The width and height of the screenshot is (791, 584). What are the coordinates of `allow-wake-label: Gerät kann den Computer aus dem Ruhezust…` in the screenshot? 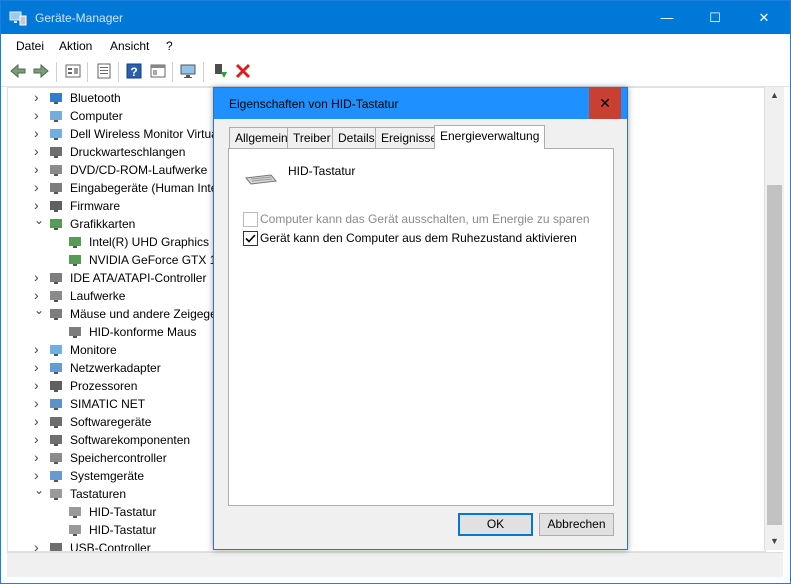 It's located at (418, 238).